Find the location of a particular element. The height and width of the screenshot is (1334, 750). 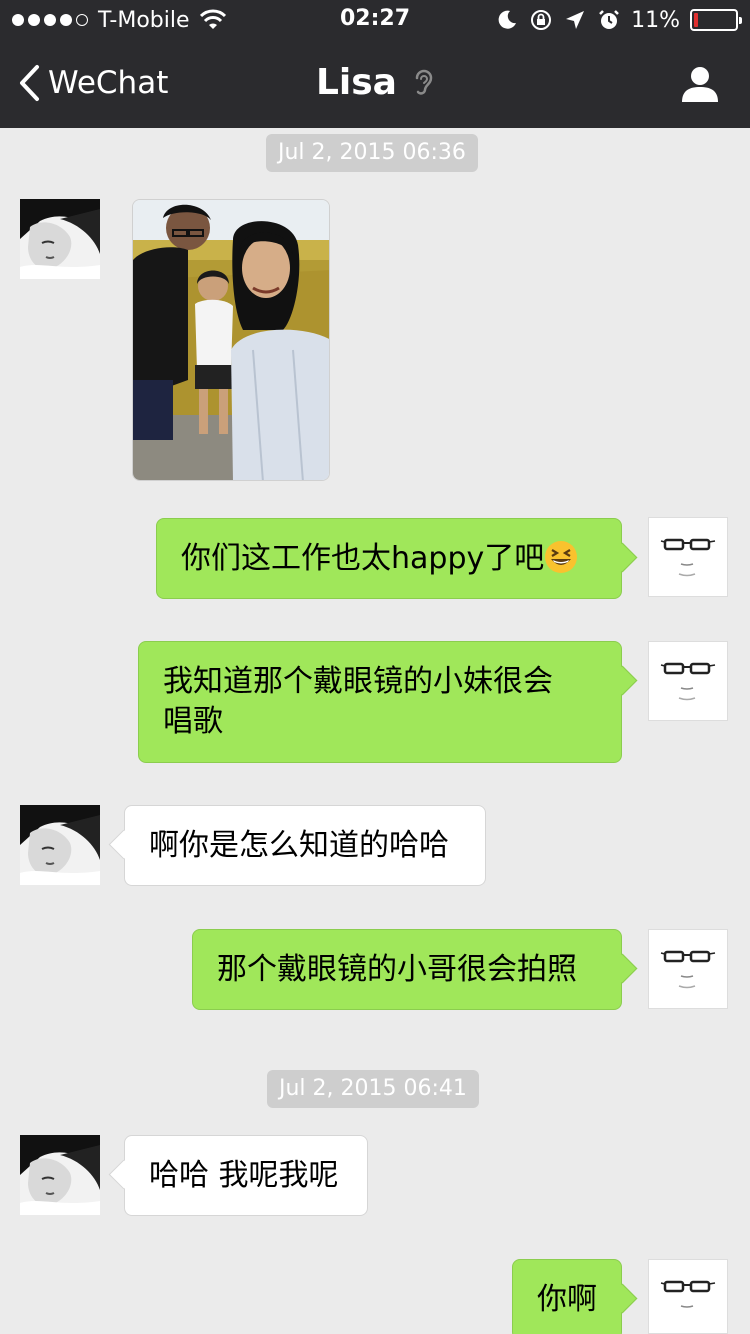

status-bar: T-Mobile 02:27 11% is located at coordinates (375, 20).